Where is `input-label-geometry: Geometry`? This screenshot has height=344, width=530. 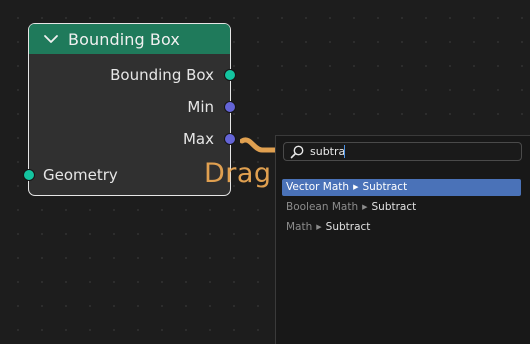
input-label-geometry: Geometry is located at coordinates (80, 175).